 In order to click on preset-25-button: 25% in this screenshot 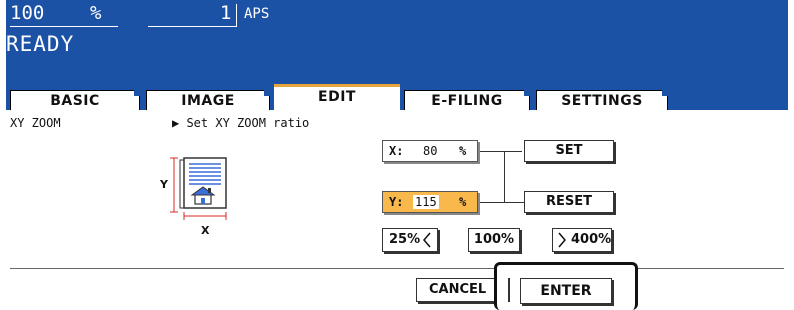, I will do `click(410, 240)`.